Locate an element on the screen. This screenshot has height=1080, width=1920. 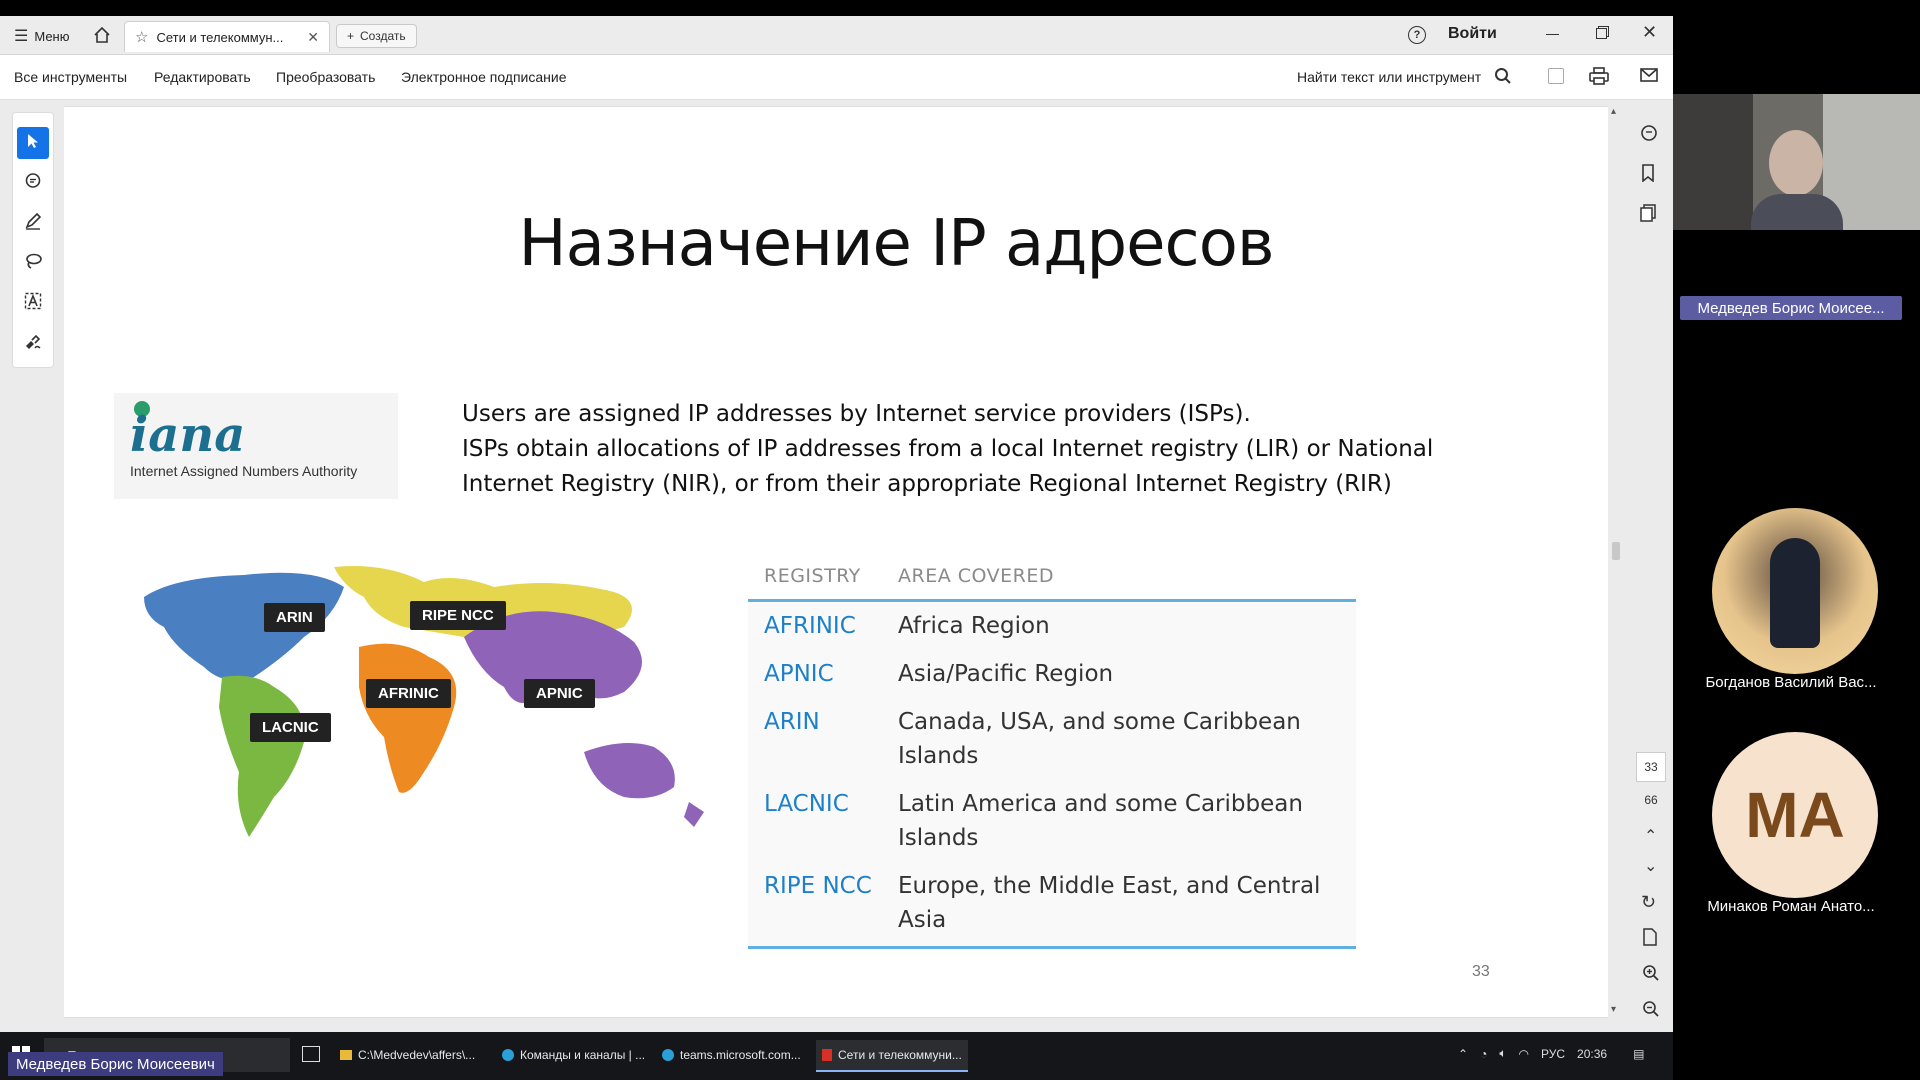
registry-name: APNIC is located at coordinates (799, 674).